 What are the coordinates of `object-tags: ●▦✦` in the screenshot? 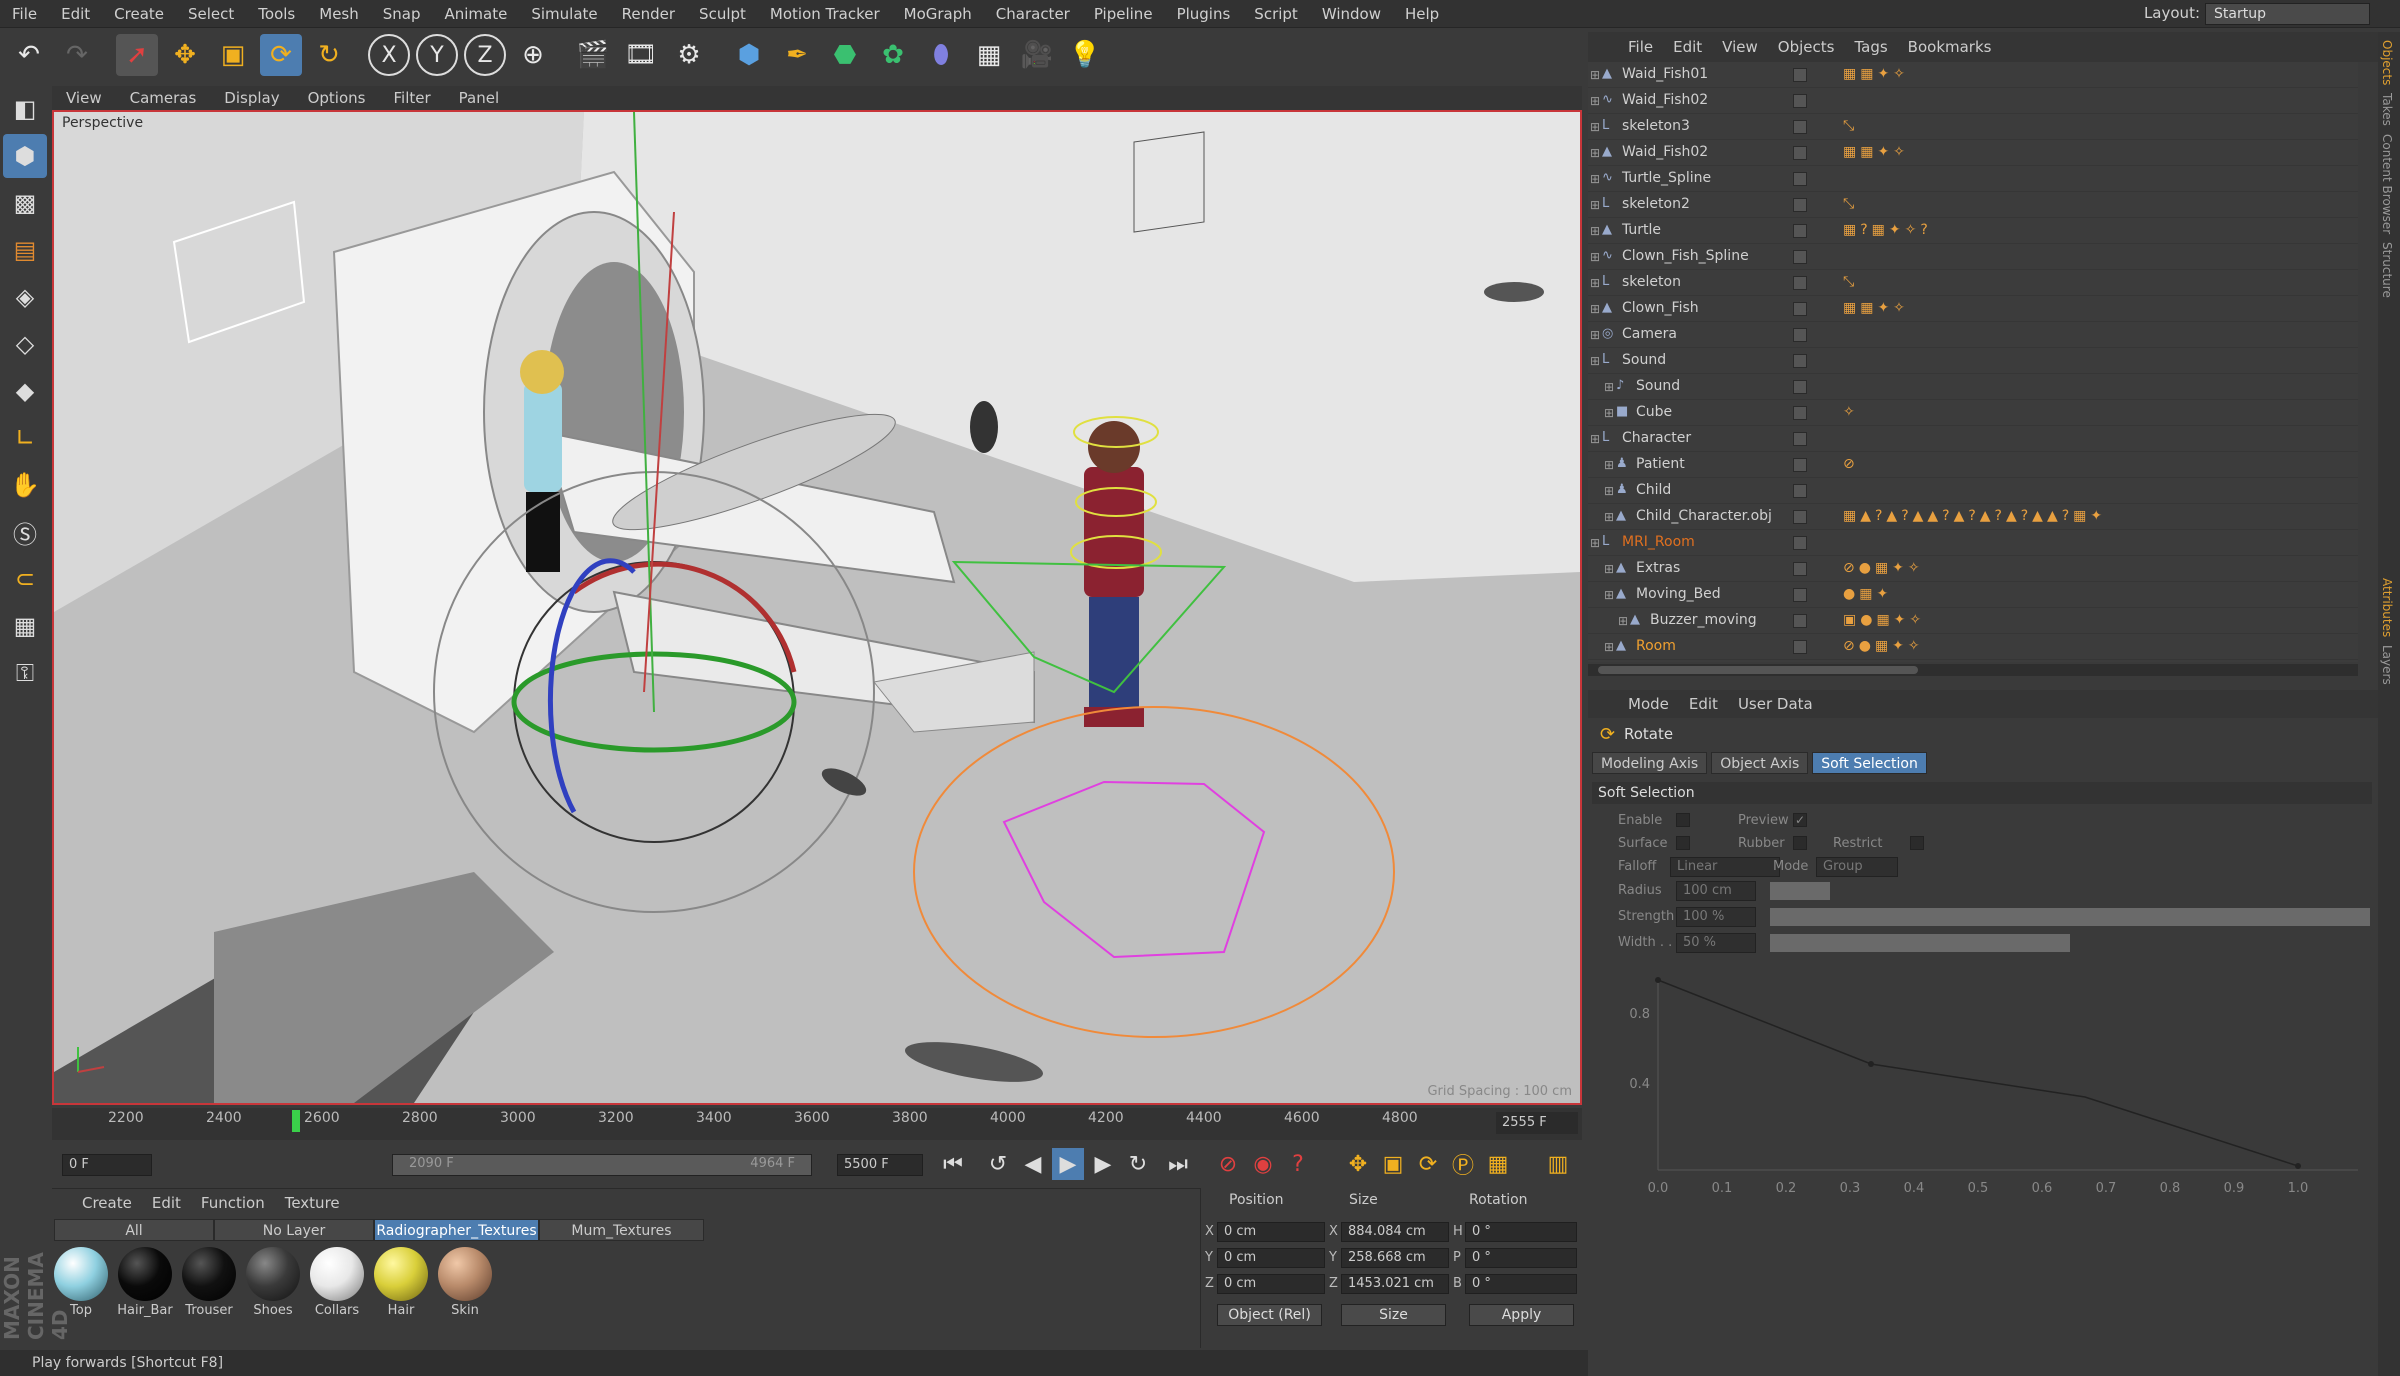 It's located at (1867, 594).